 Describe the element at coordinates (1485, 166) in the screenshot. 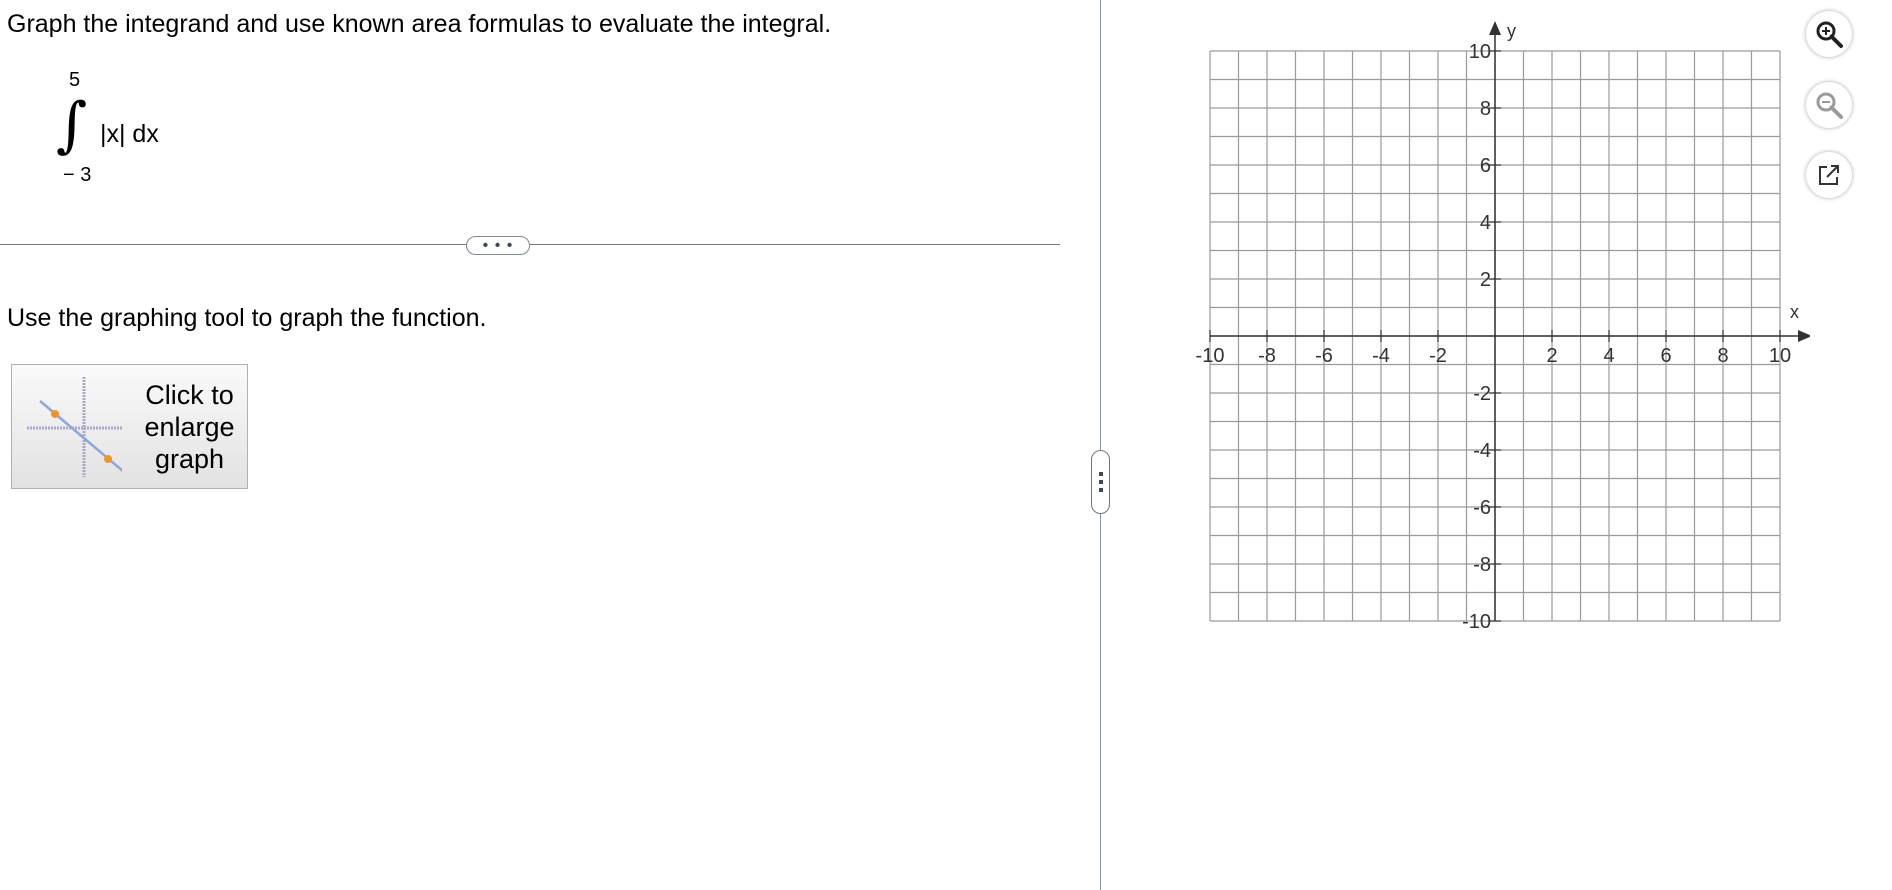

I see `y-tick-label: 6` at that location.